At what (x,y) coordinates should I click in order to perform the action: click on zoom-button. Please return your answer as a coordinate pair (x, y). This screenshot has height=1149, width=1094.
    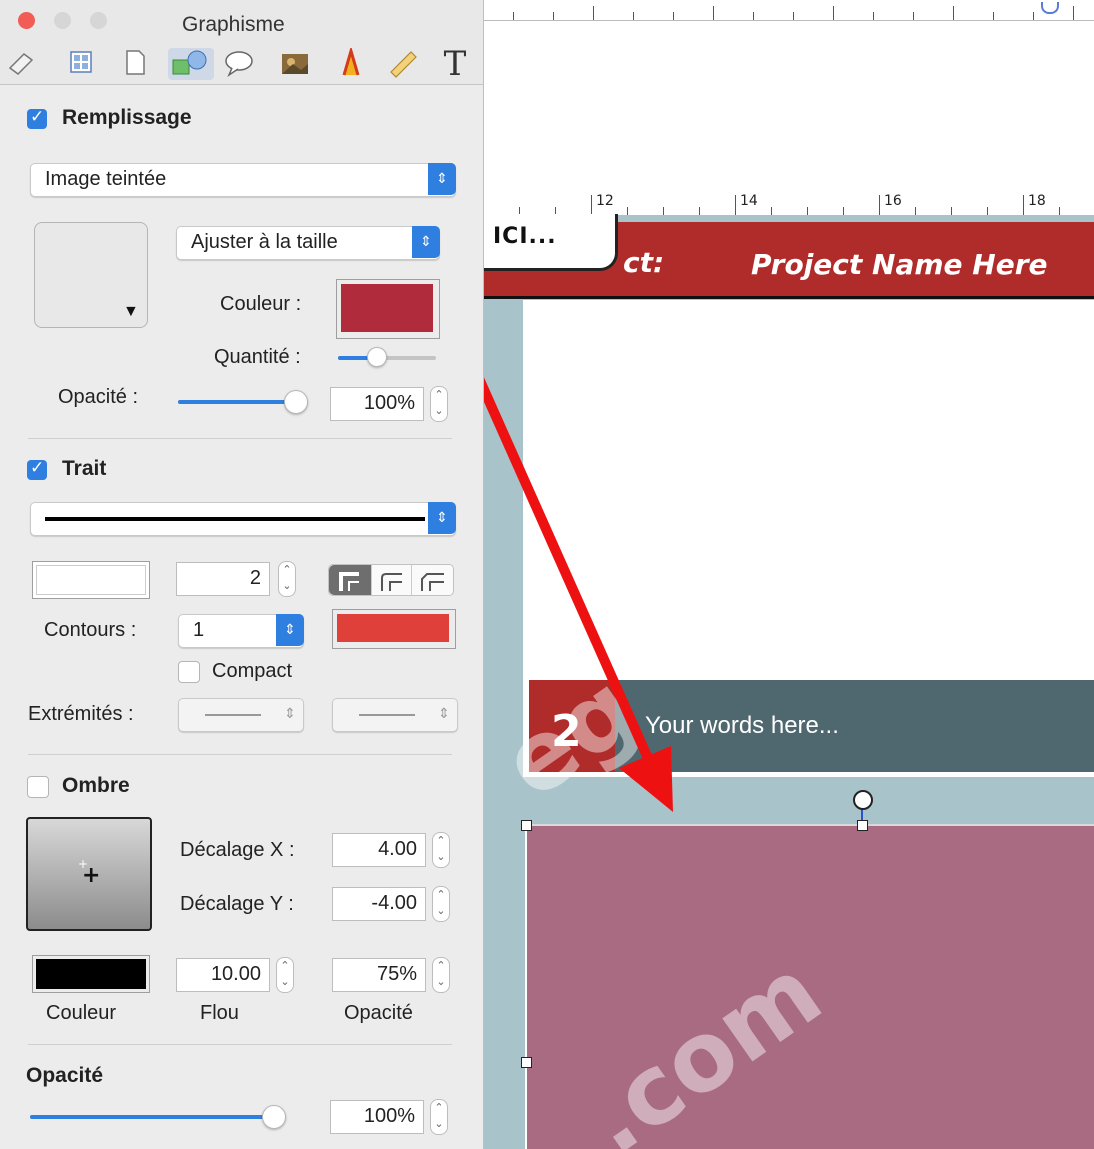
    Looking at the image, I should click on (98, 20).